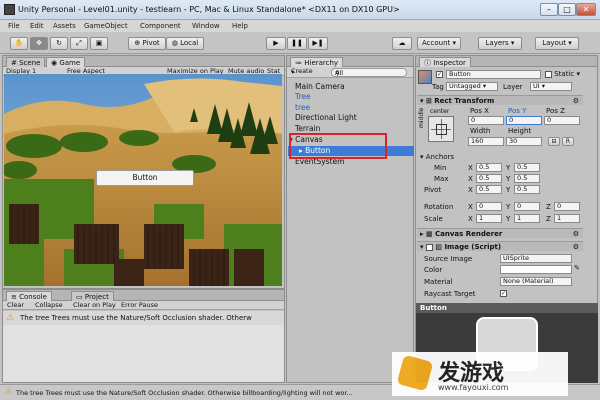 The image size is (600, 400). Describe the element at coordinates (303, 97) in the screenshot. I see `hierarchy-item-tree: Tree` at that location.